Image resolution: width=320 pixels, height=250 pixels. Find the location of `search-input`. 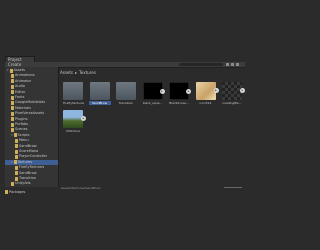

search-input is located at coordinates (201, 64).